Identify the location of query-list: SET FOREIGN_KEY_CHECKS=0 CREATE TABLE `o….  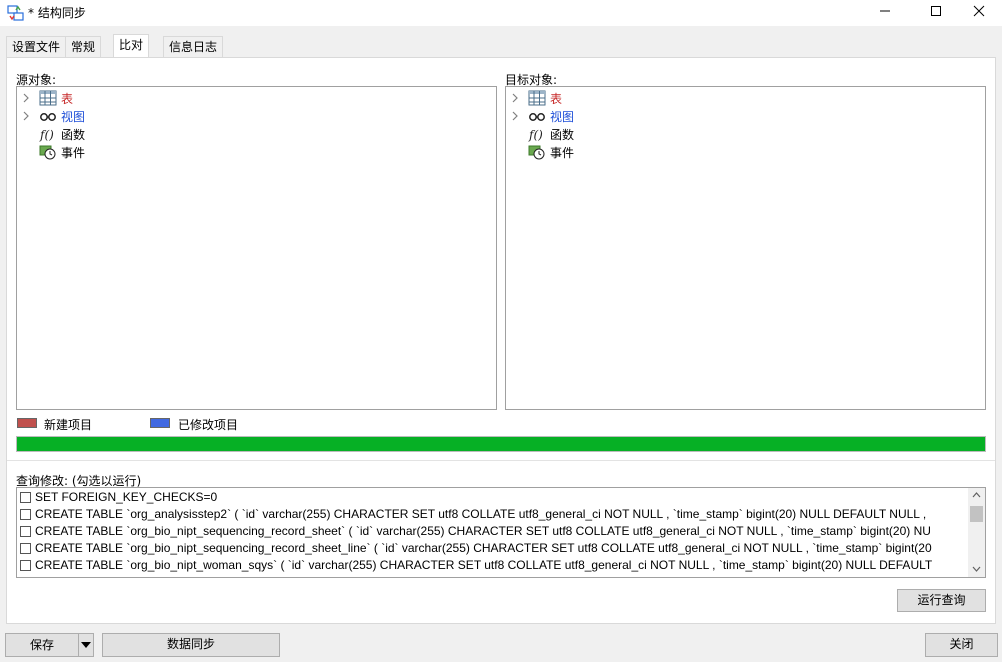
(501, 532).